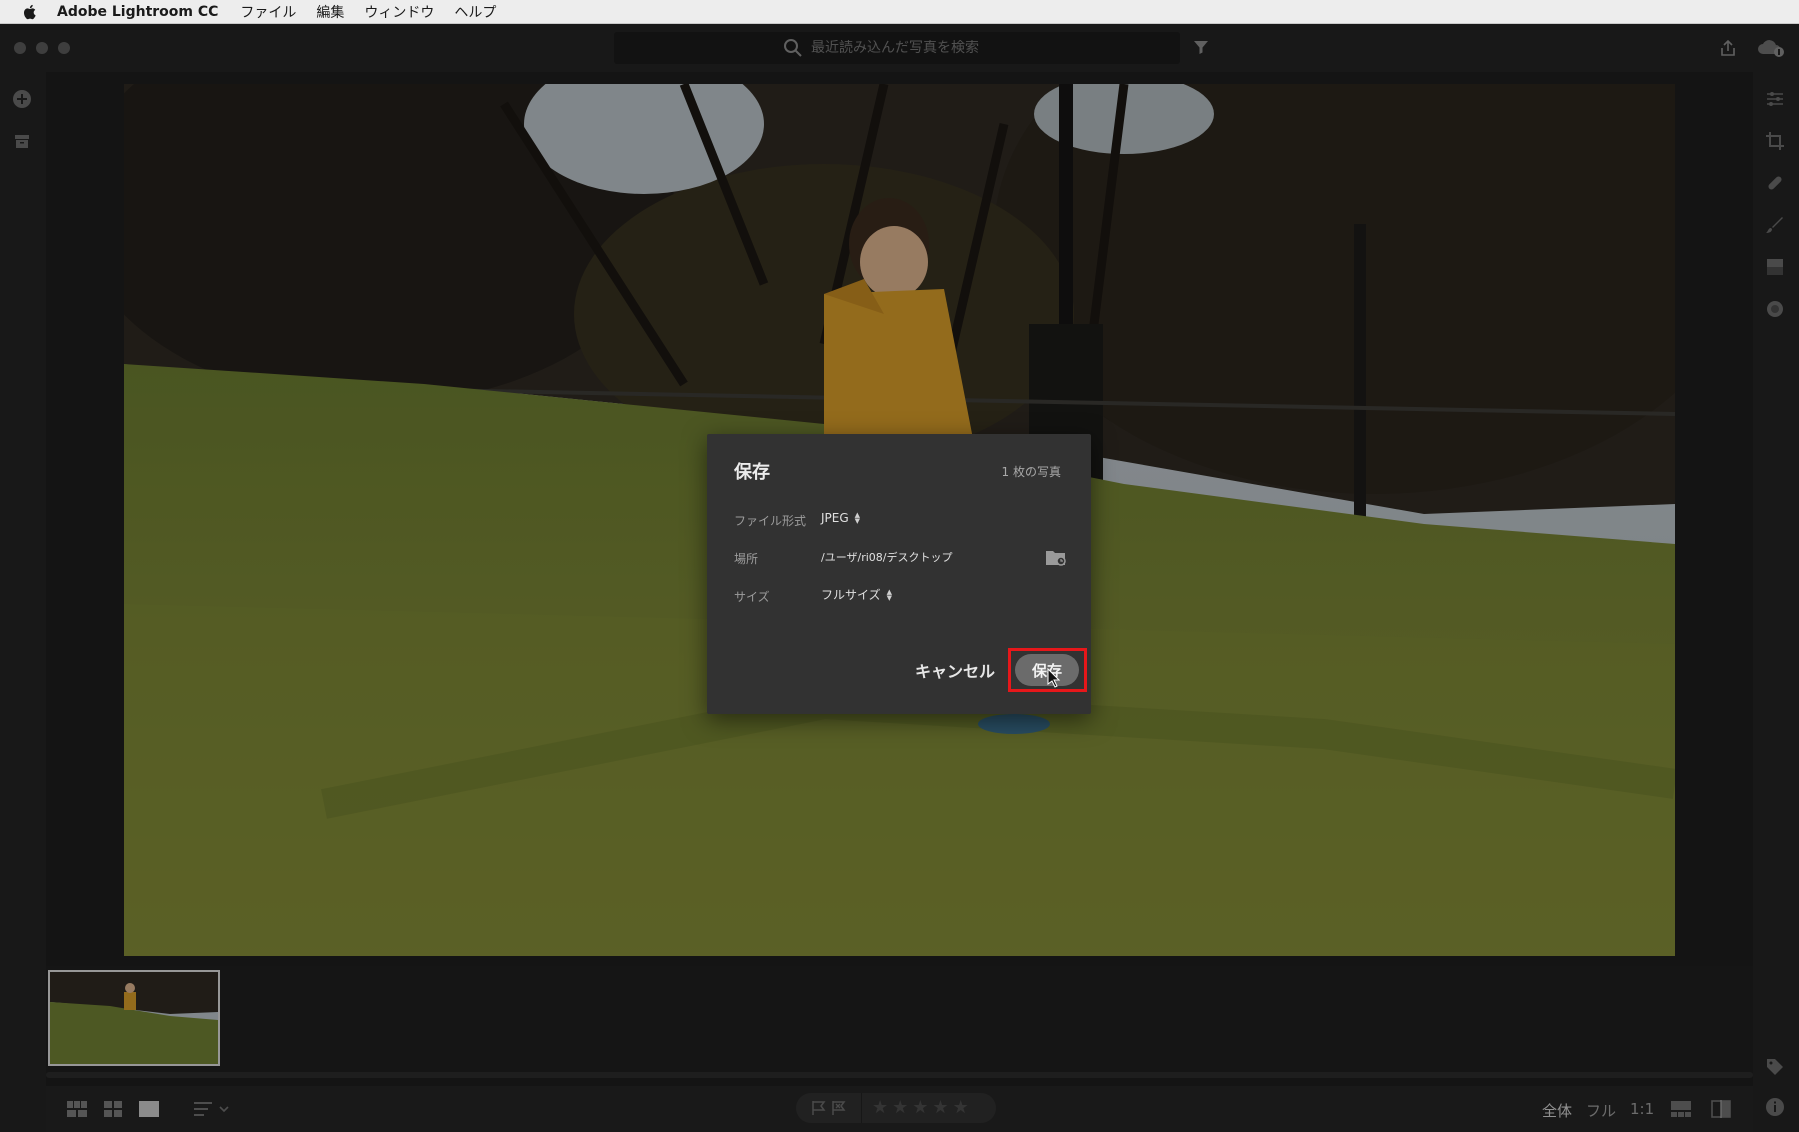 This screenshot has width=1799, height=1132. What do you see at coordinates (22, 141) in the screenshot?
I see `library-icon` at bounding box center [22, 141].